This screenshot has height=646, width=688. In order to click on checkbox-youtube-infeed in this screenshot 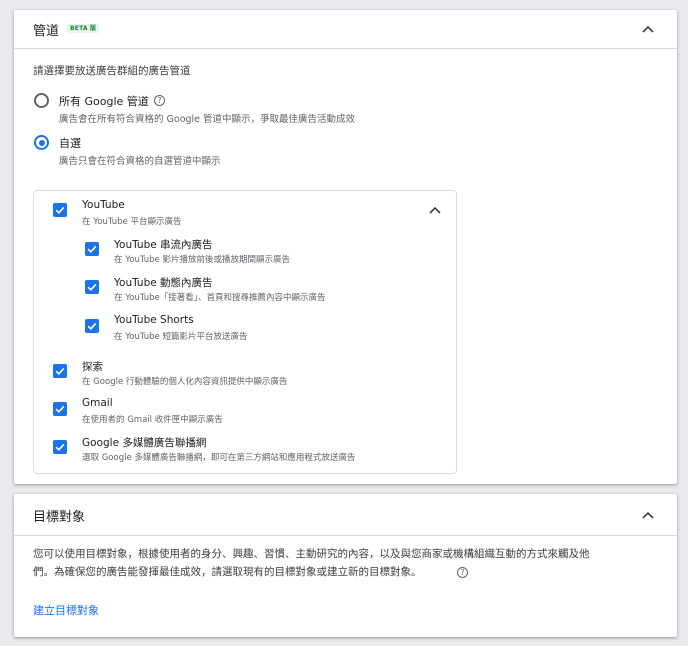, I will do `click(92, 287)`.